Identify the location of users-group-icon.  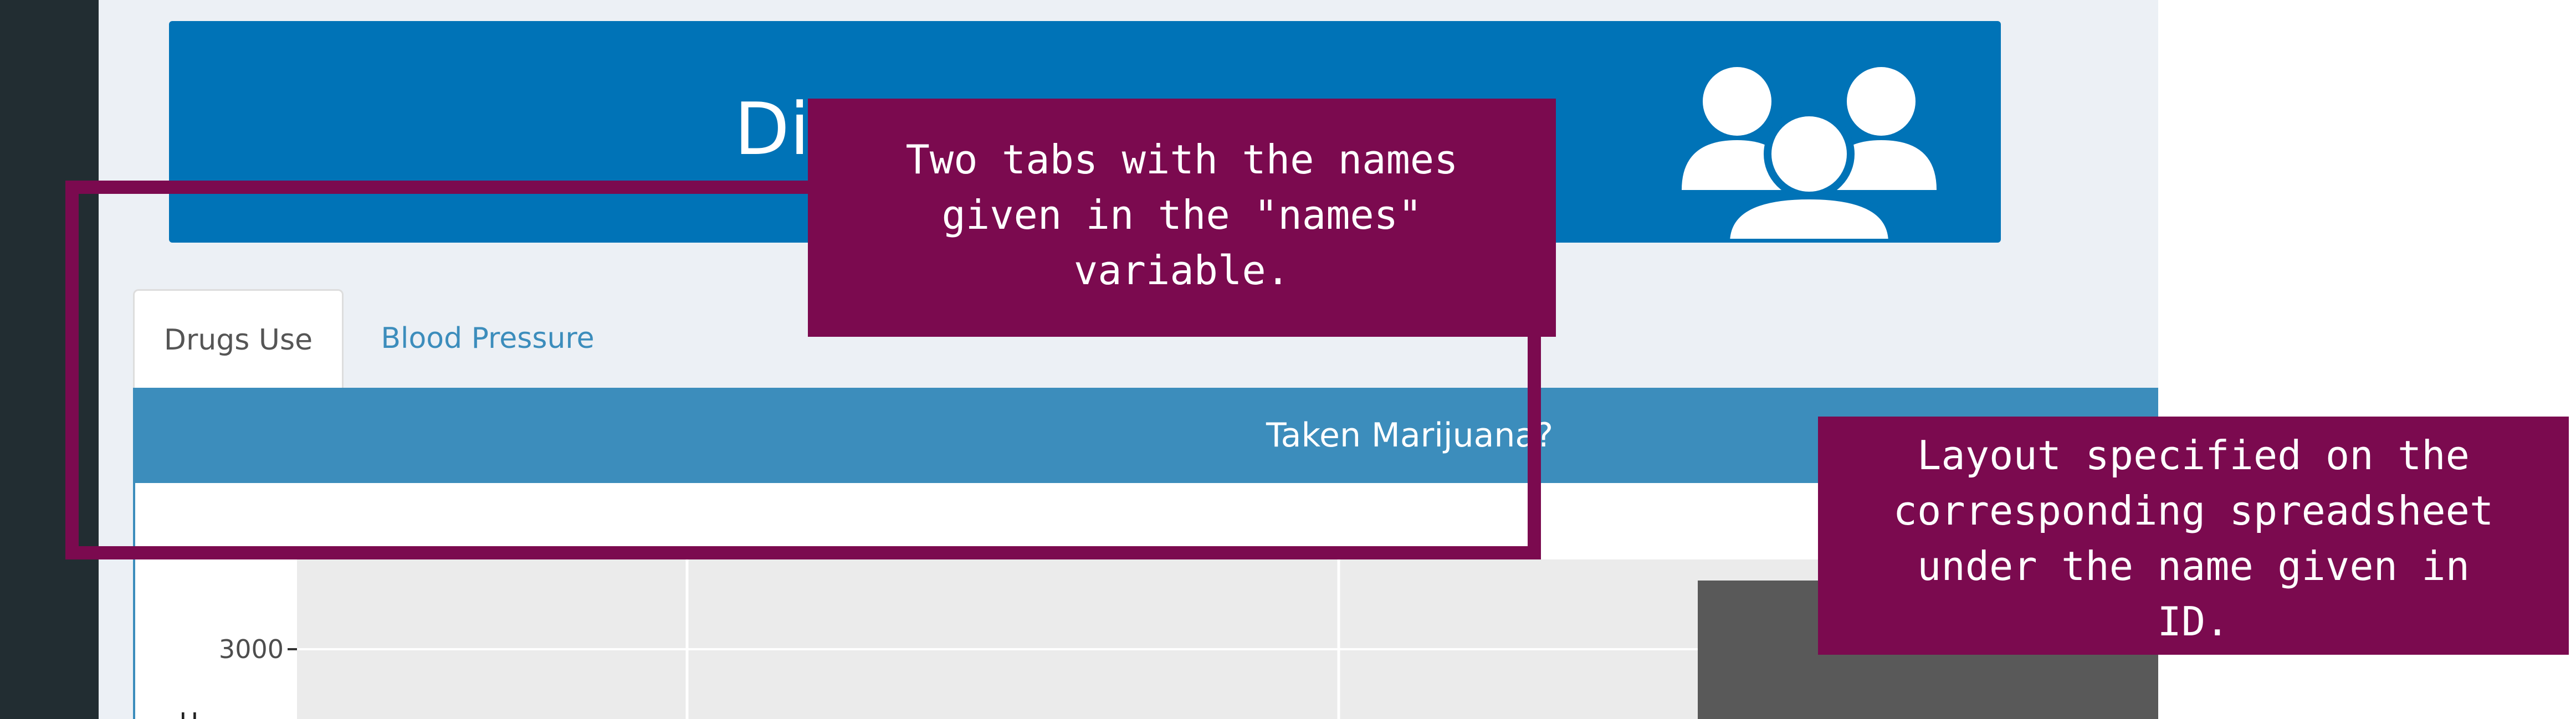
(1809, 155).